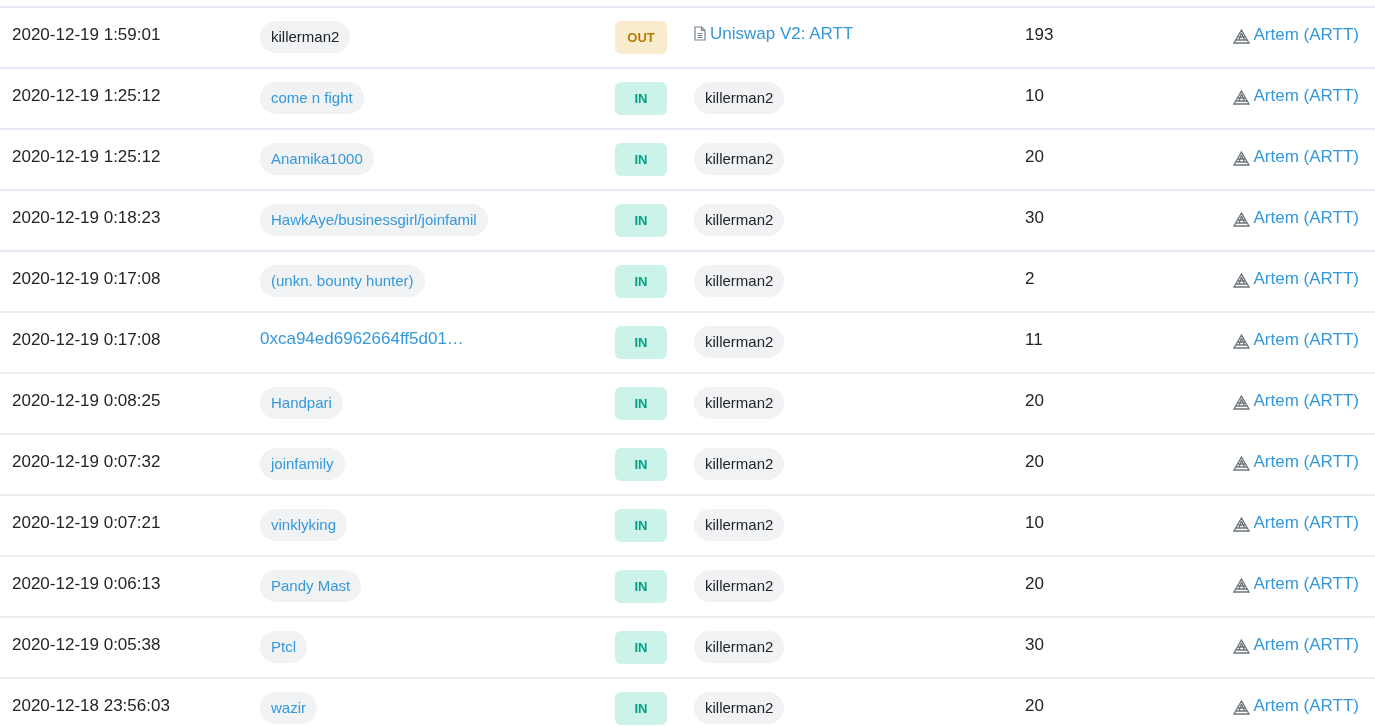 Image resolution: width=1375 pixels, height=727 pixels. What do you see at coordinates (342, 281) in the screenshot?
I see `address-tag: (unkn. bounty hunter)` at bounding box center [342, 281].